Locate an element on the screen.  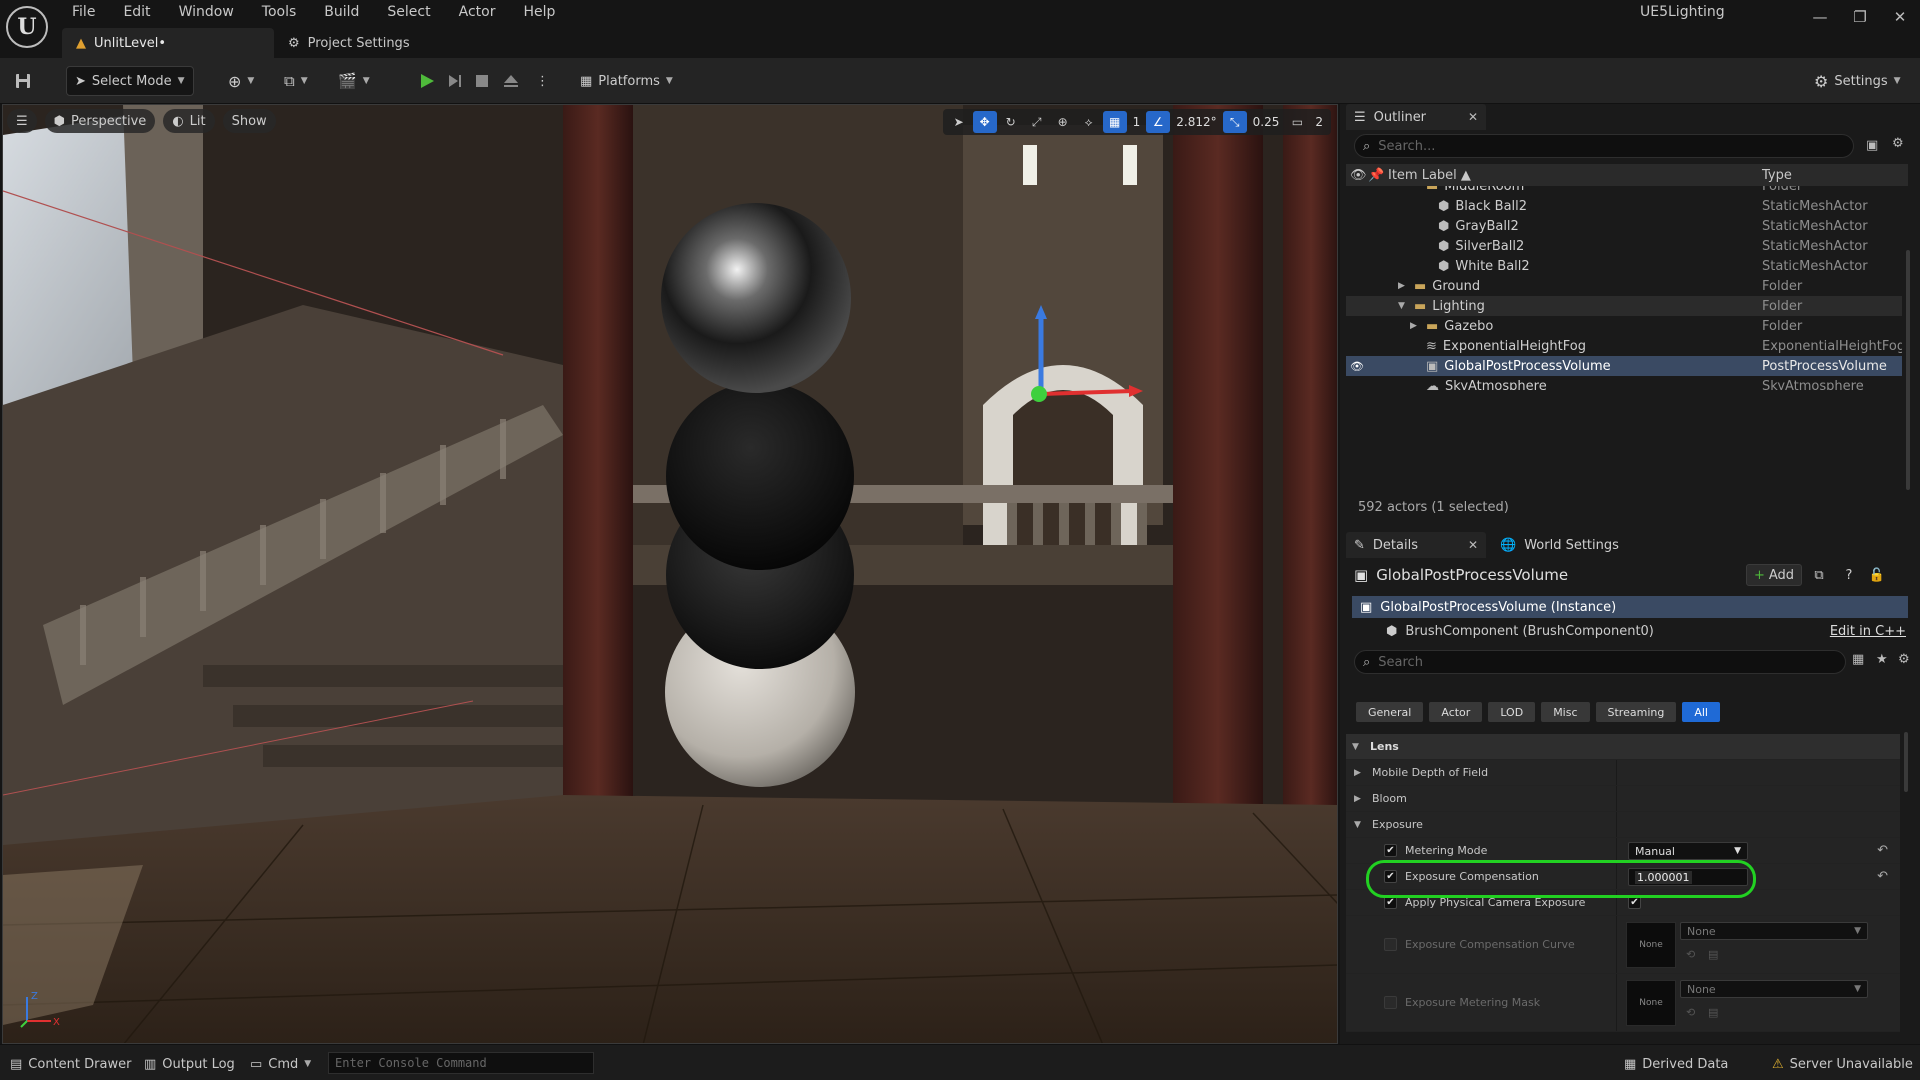
outliner-row: ⬢ White Ball2 StaticMeshActor is located at coordinates (1624, 266).